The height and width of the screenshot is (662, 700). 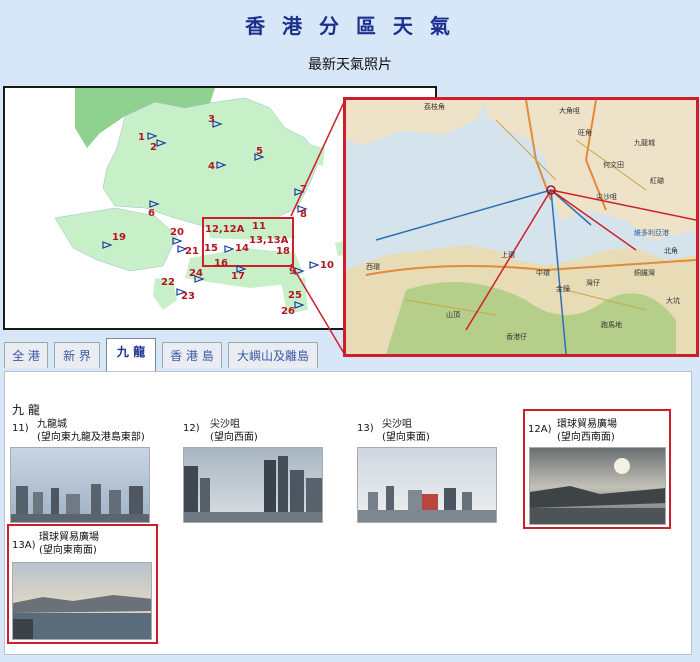 I want to click on zoom-label-north-point: 北角, so click(x=671, y=251).